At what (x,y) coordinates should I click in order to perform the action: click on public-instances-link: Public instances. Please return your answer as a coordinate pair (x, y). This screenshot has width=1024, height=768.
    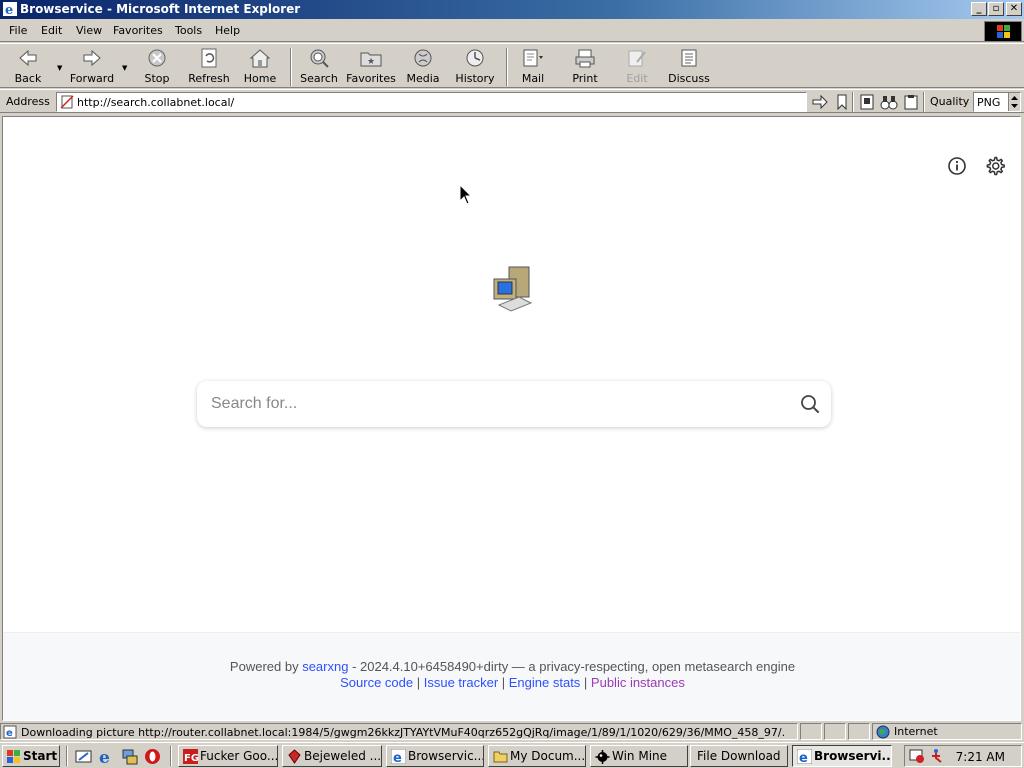
    Looking at the image, I should click on (638, 682).